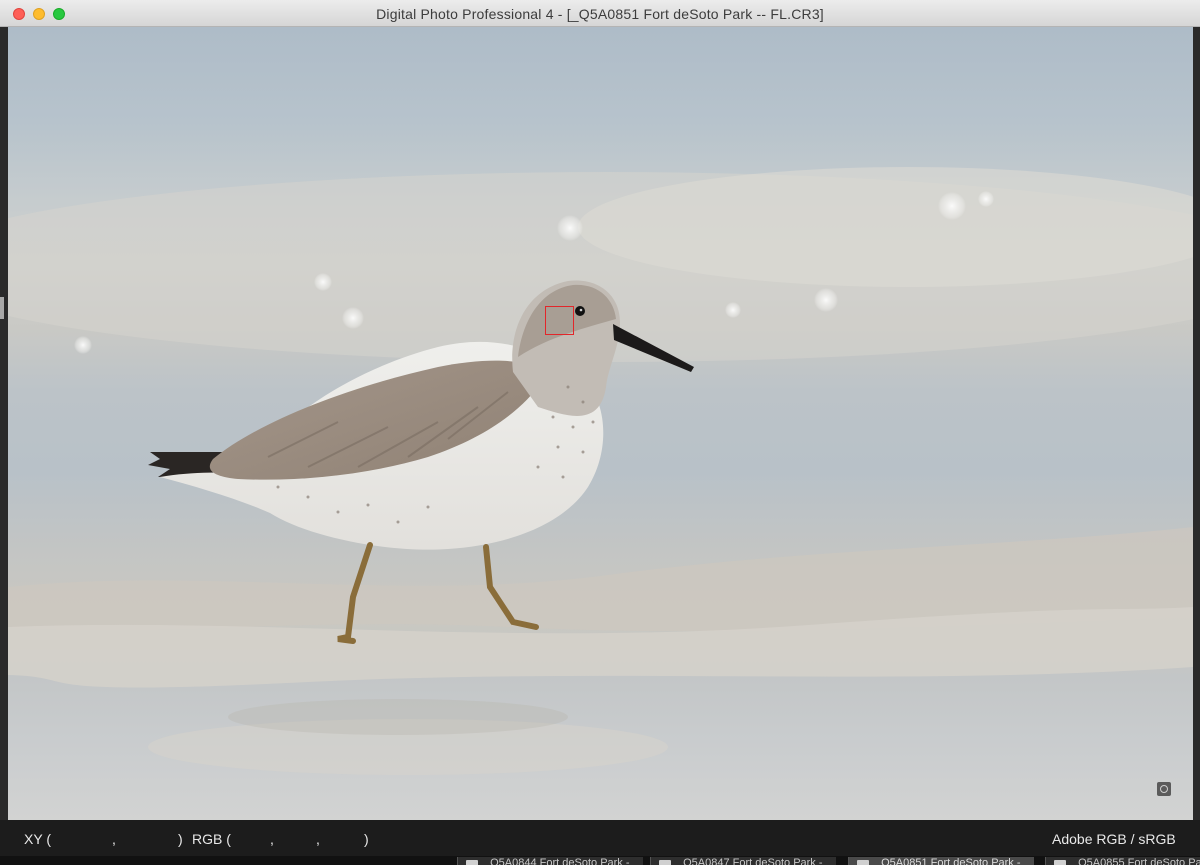 Image resolution: width=1200 pixels, height=865 pixels. I want to click on filmstrip-item-active: _Q5A0851 Fort deSoto Park -, so click(941, 861).